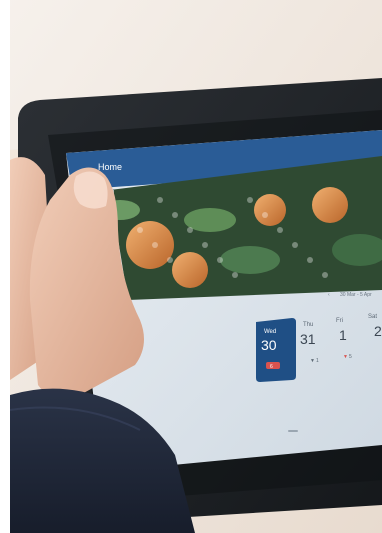  I want to click on left-white-strip, so click(5, 266).